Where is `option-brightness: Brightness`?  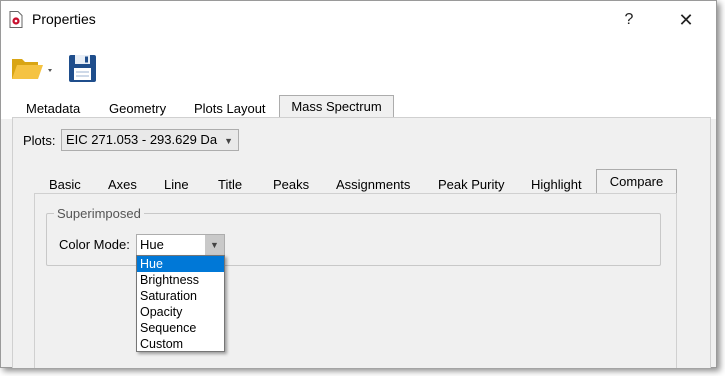
option-brightness: Brightness is located at coordinates (180, 280).